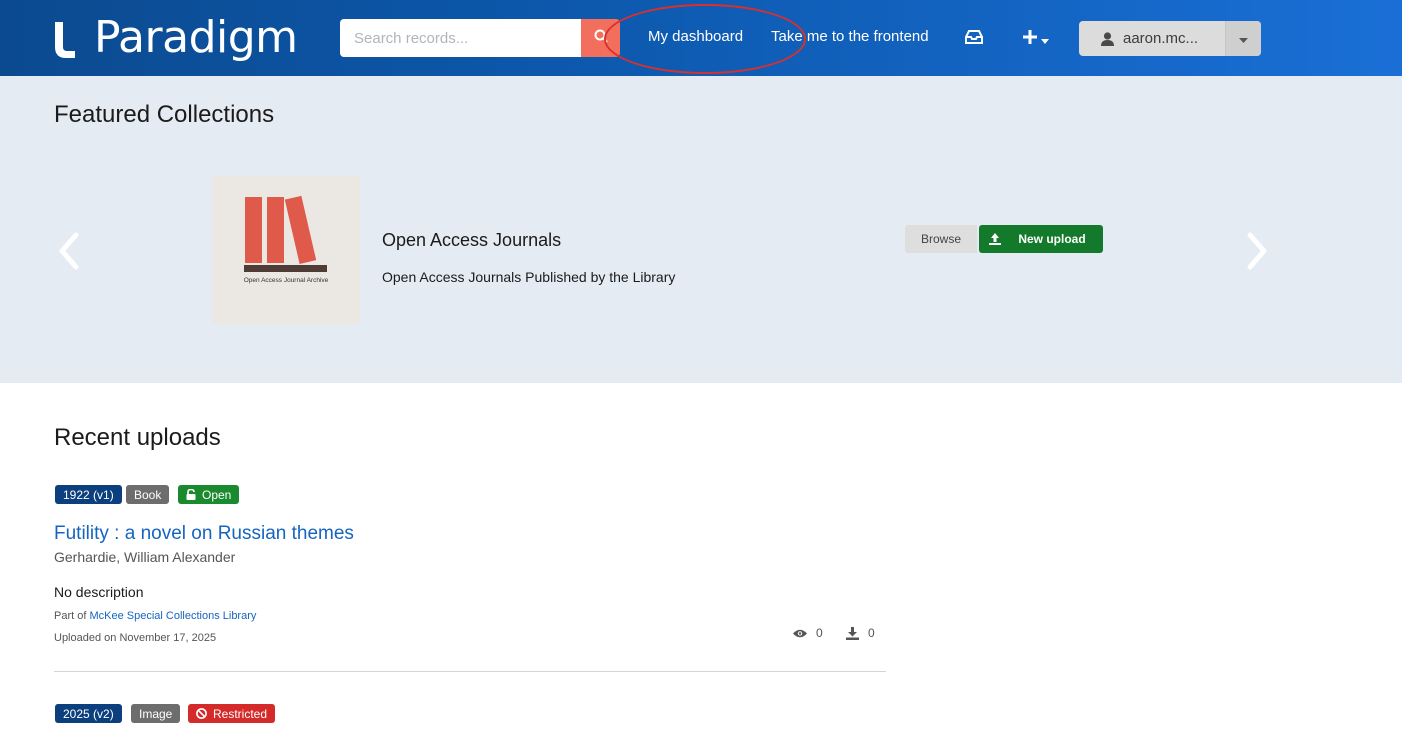 Image resolution: width=1402 pixels, height=731 pixels. I want to click on access-badge-restricted: Restricted, so click(232, 713).